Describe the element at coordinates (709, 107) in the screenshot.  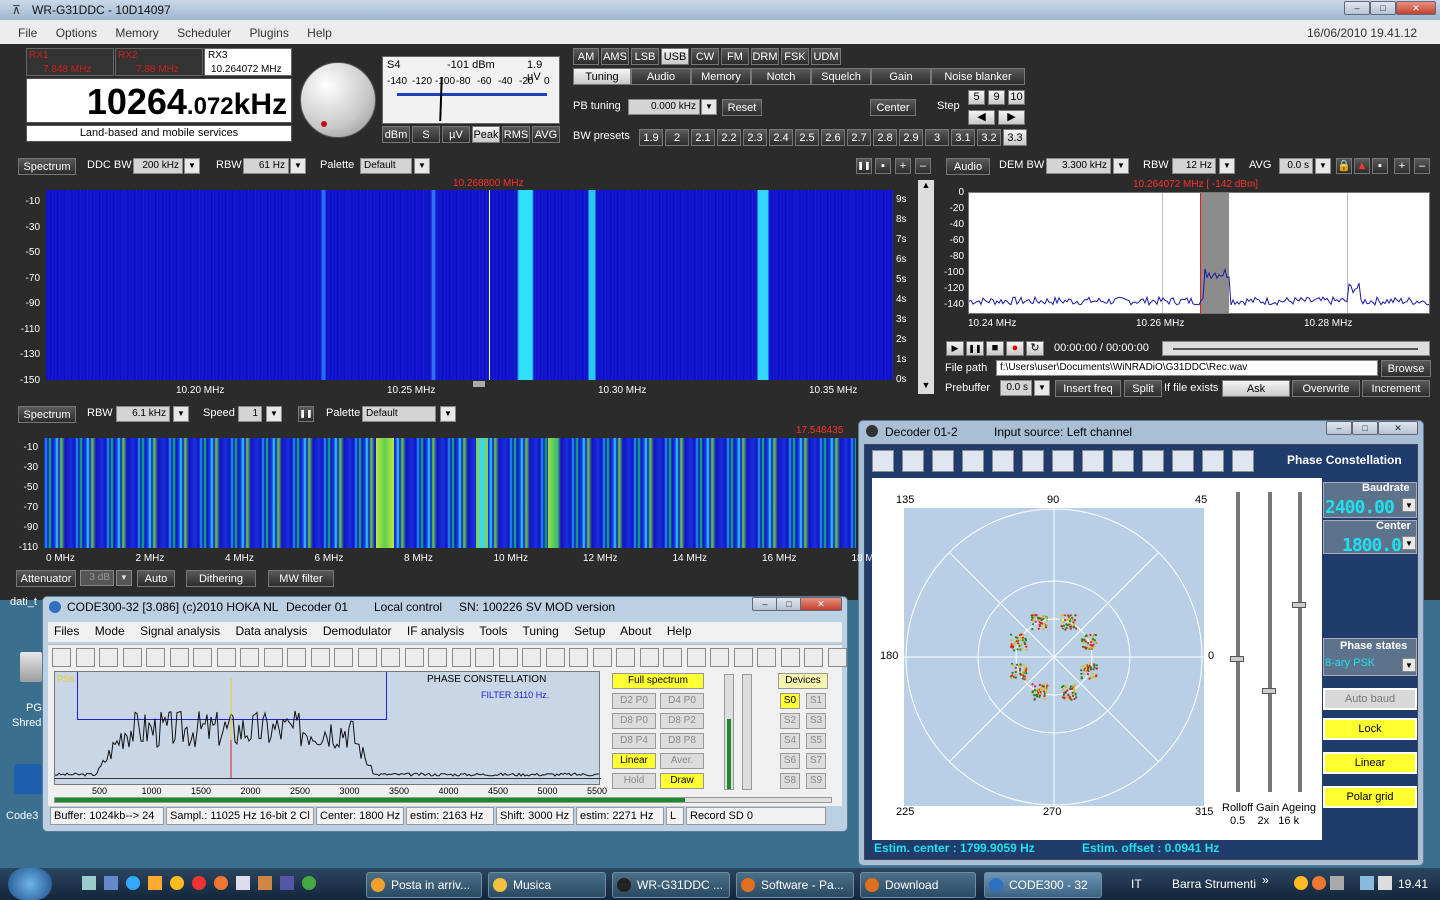
I see `pb-tuning-dropdown: ▼` at that location.